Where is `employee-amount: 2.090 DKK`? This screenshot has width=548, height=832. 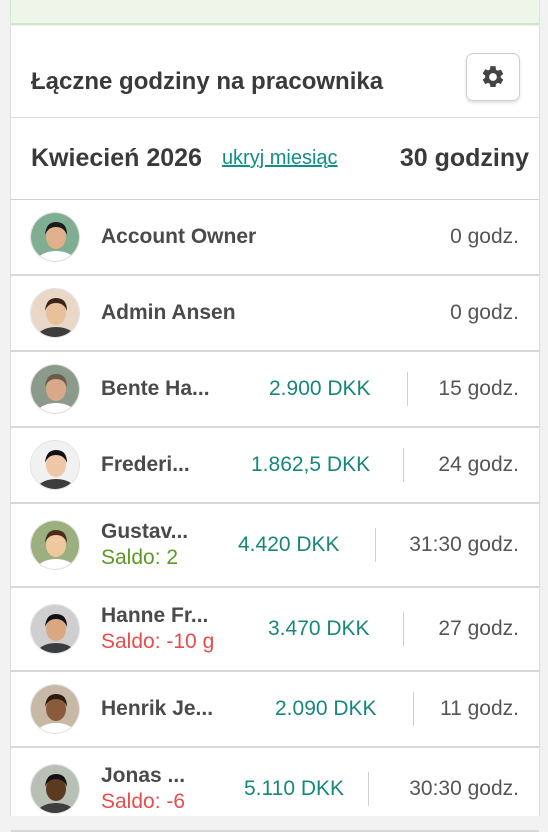 employee-amount: 2.090 DKK is located at coordinates (326, 708).